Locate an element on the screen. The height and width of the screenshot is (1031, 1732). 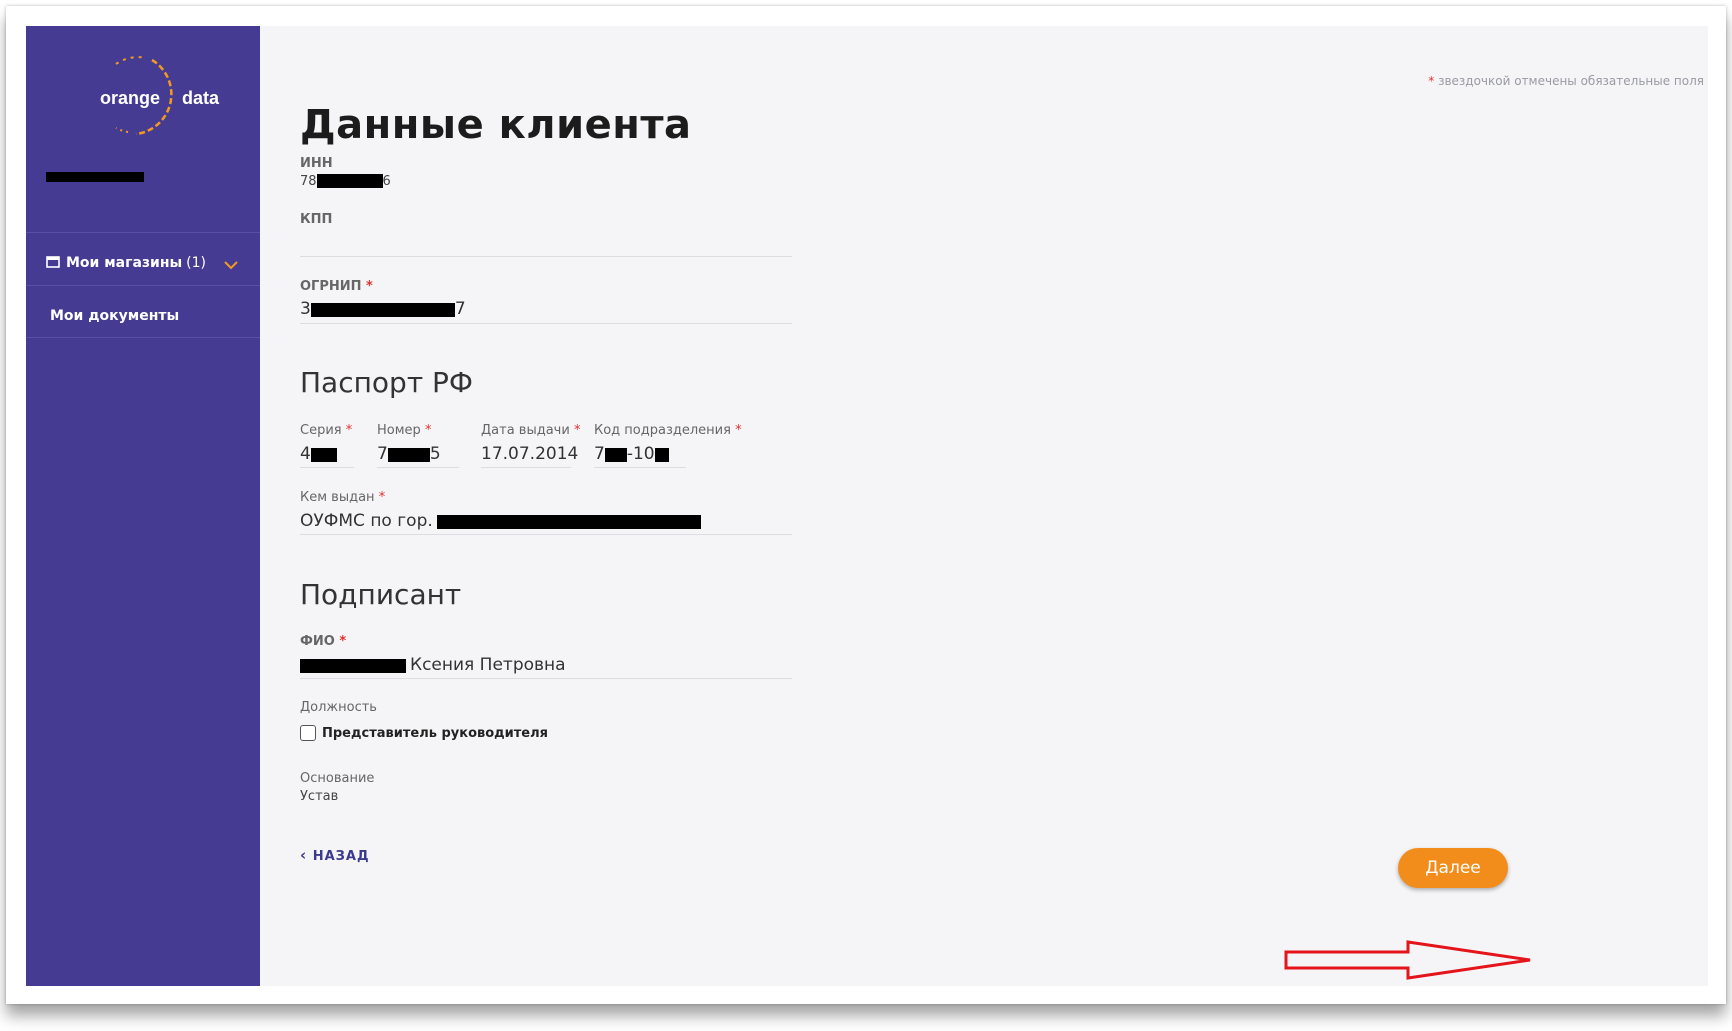
fio-underline is located at coordinates (546, 678).